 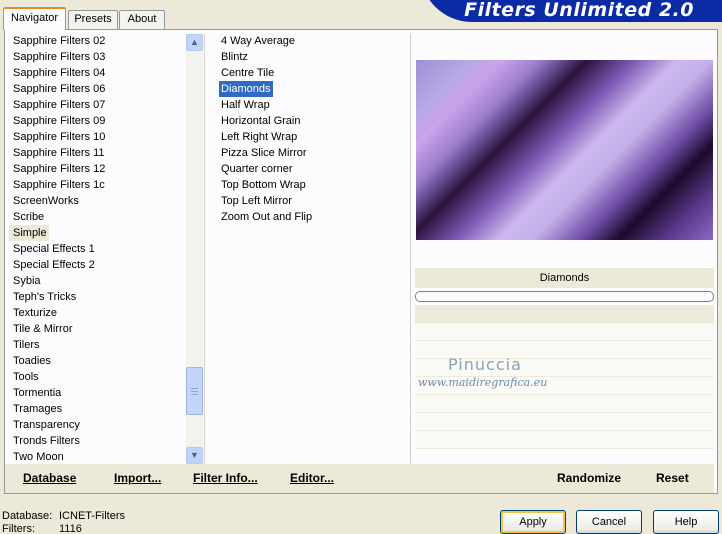 I want to click on filter-item: Quarter corner, so click(x=309, y=169).